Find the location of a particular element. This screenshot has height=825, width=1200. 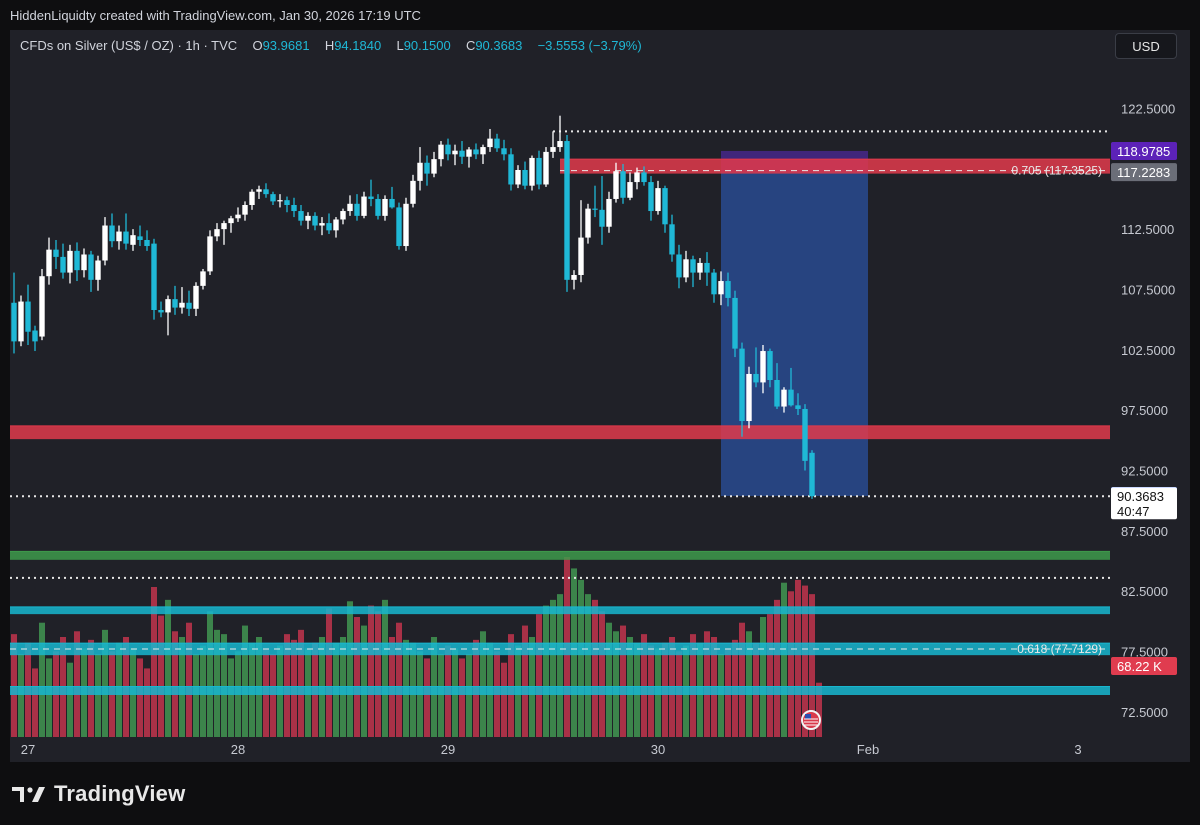

high-value: 94.1840 is located at coordinates (358, 45).